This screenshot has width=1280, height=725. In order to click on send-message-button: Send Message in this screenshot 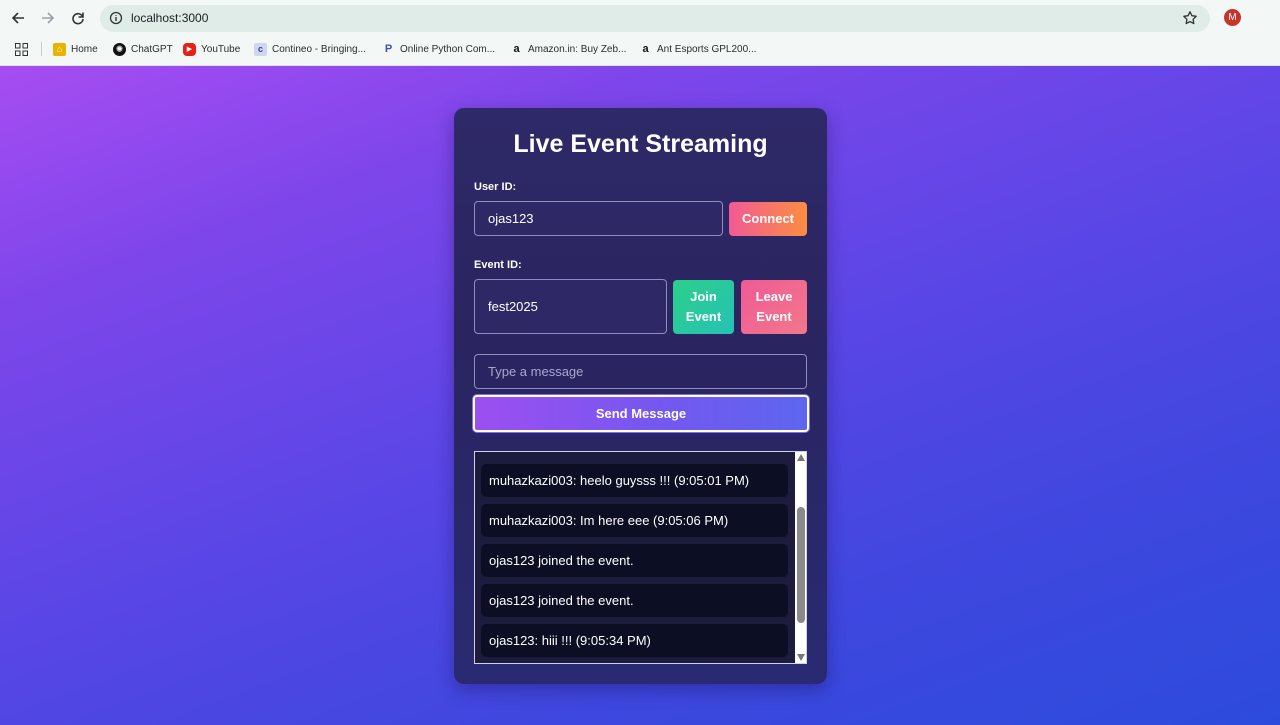, I will do `click(641, 413)`.